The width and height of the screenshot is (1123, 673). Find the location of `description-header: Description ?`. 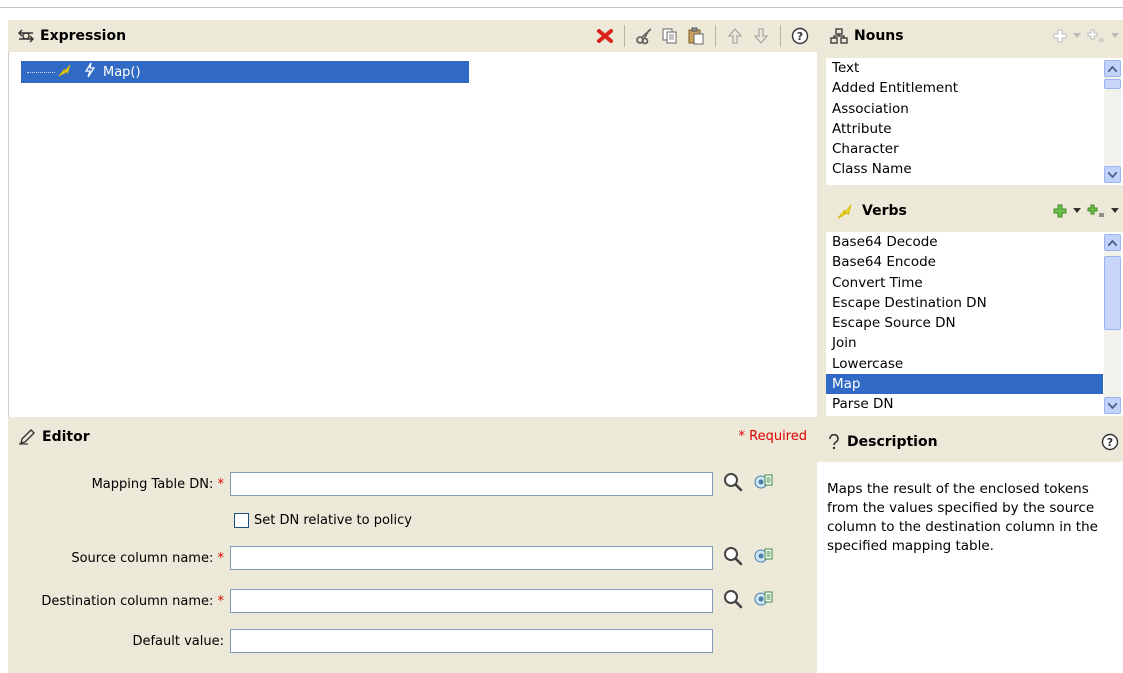

description-header: Description ? is located at coordinates (970, 442).